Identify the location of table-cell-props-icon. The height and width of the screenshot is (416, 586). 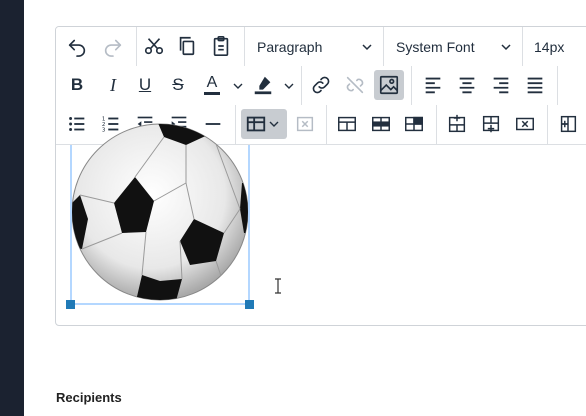
(414, 124).